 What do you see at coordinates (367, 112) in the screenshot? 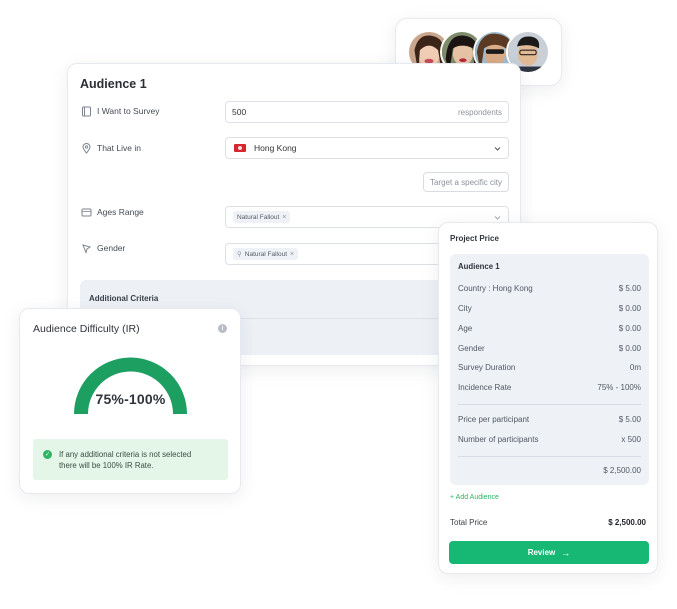
I see `respondents-input: 500 respondents` at bounding box center [367, 112].